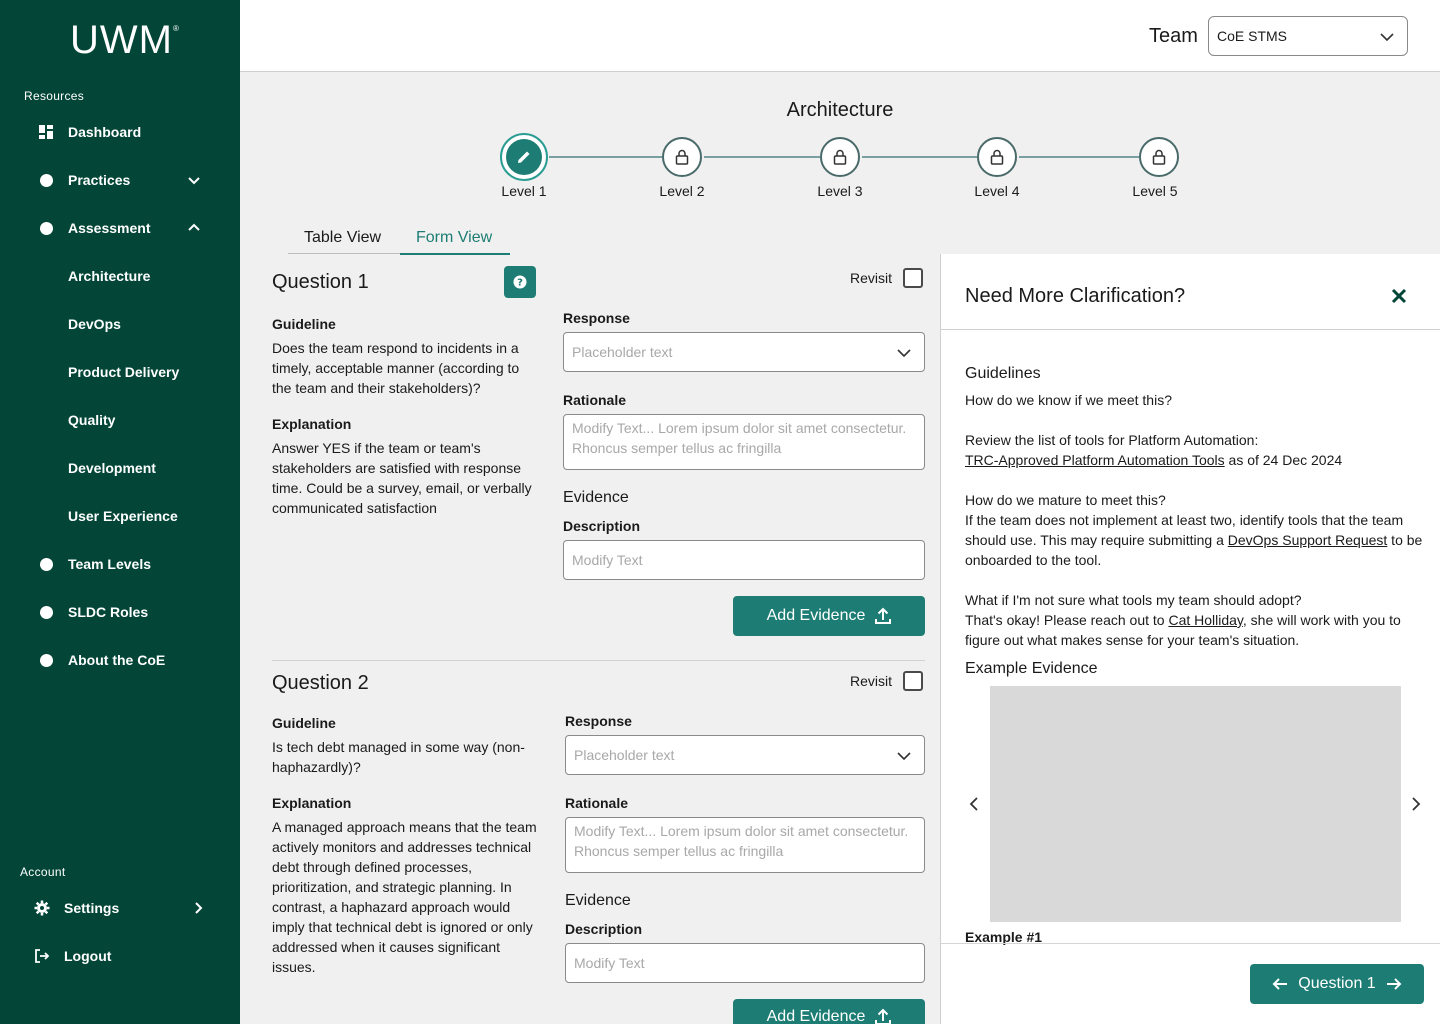  Describe the element at coordinates (598, 660) in the screenshot. I see `question-divider` at that location.